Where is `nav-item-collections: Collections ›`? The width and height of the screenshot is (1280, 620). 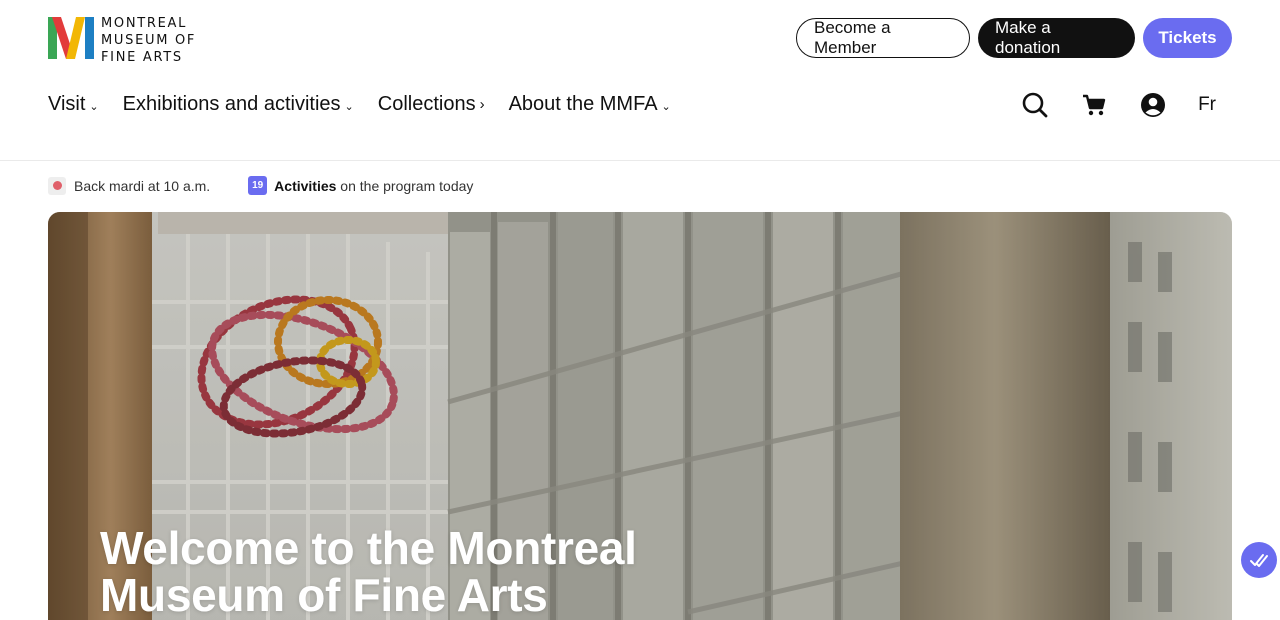
nav-item-collections: Collections › is located at coordinates (431, 104).